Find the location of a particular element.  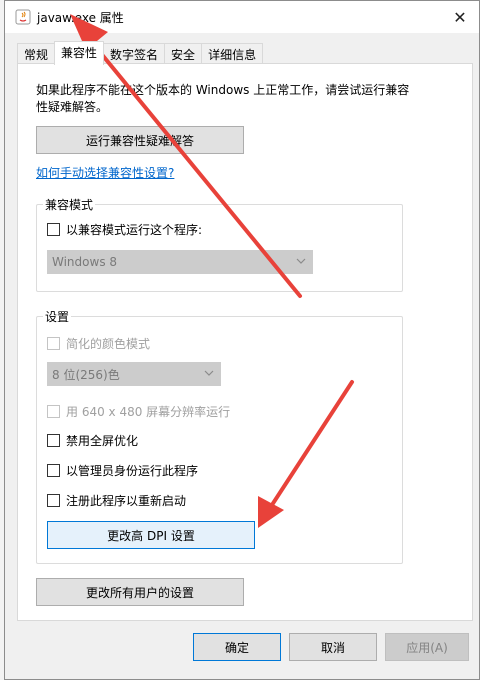

compat-mode-checkbox-row: 以兼容模式运行这个程序: is located at coordinates (124, 229).